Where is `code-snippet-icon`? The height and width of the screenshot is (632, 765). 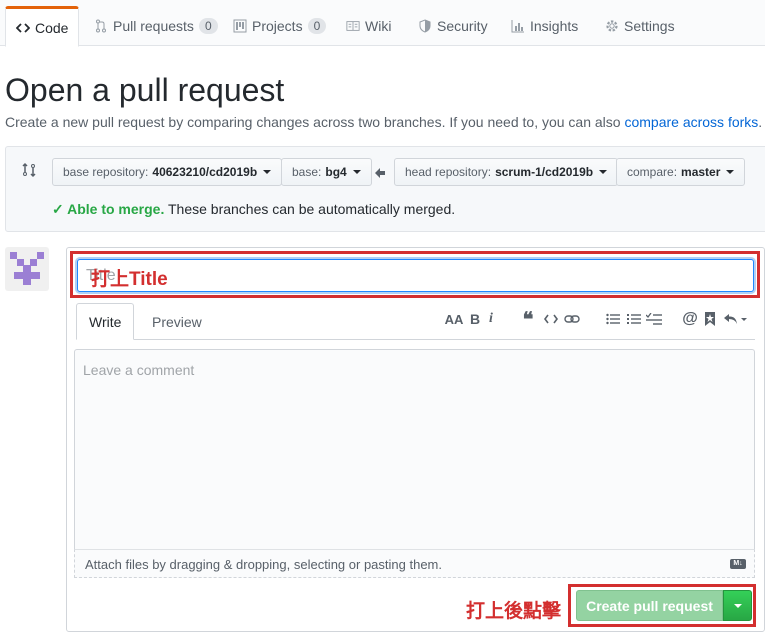
code-snippet-icon is located at coordinates (551, 319).